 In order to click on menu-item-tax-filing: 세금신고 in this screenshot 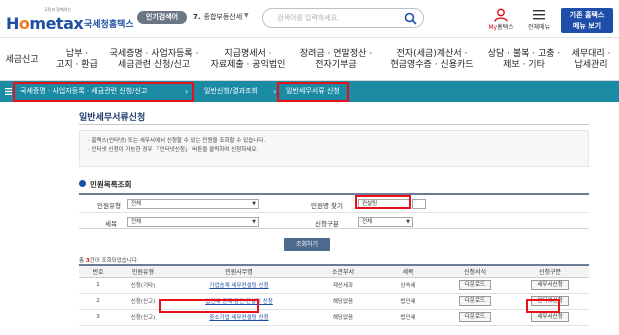, I will do `click(22, 60)`.